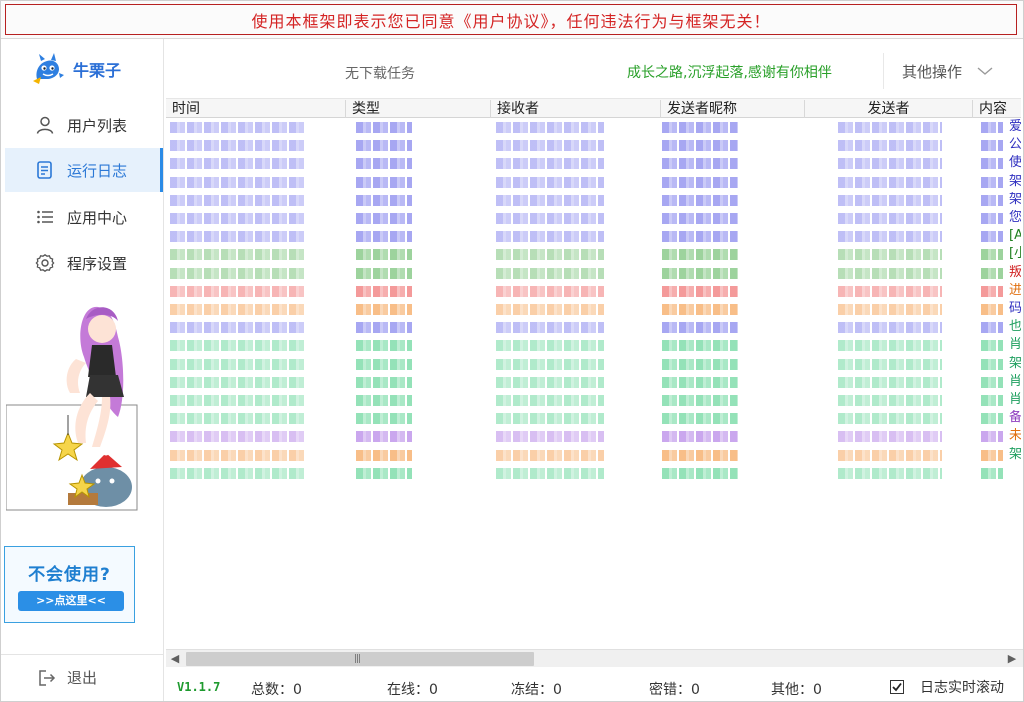  Describe the element at coordinates (512, 20) in the screenshot. I see `notice-banner: 使用本框架即表示您已同意《用户协议》，任何违法行为与框架无关！` at that location.